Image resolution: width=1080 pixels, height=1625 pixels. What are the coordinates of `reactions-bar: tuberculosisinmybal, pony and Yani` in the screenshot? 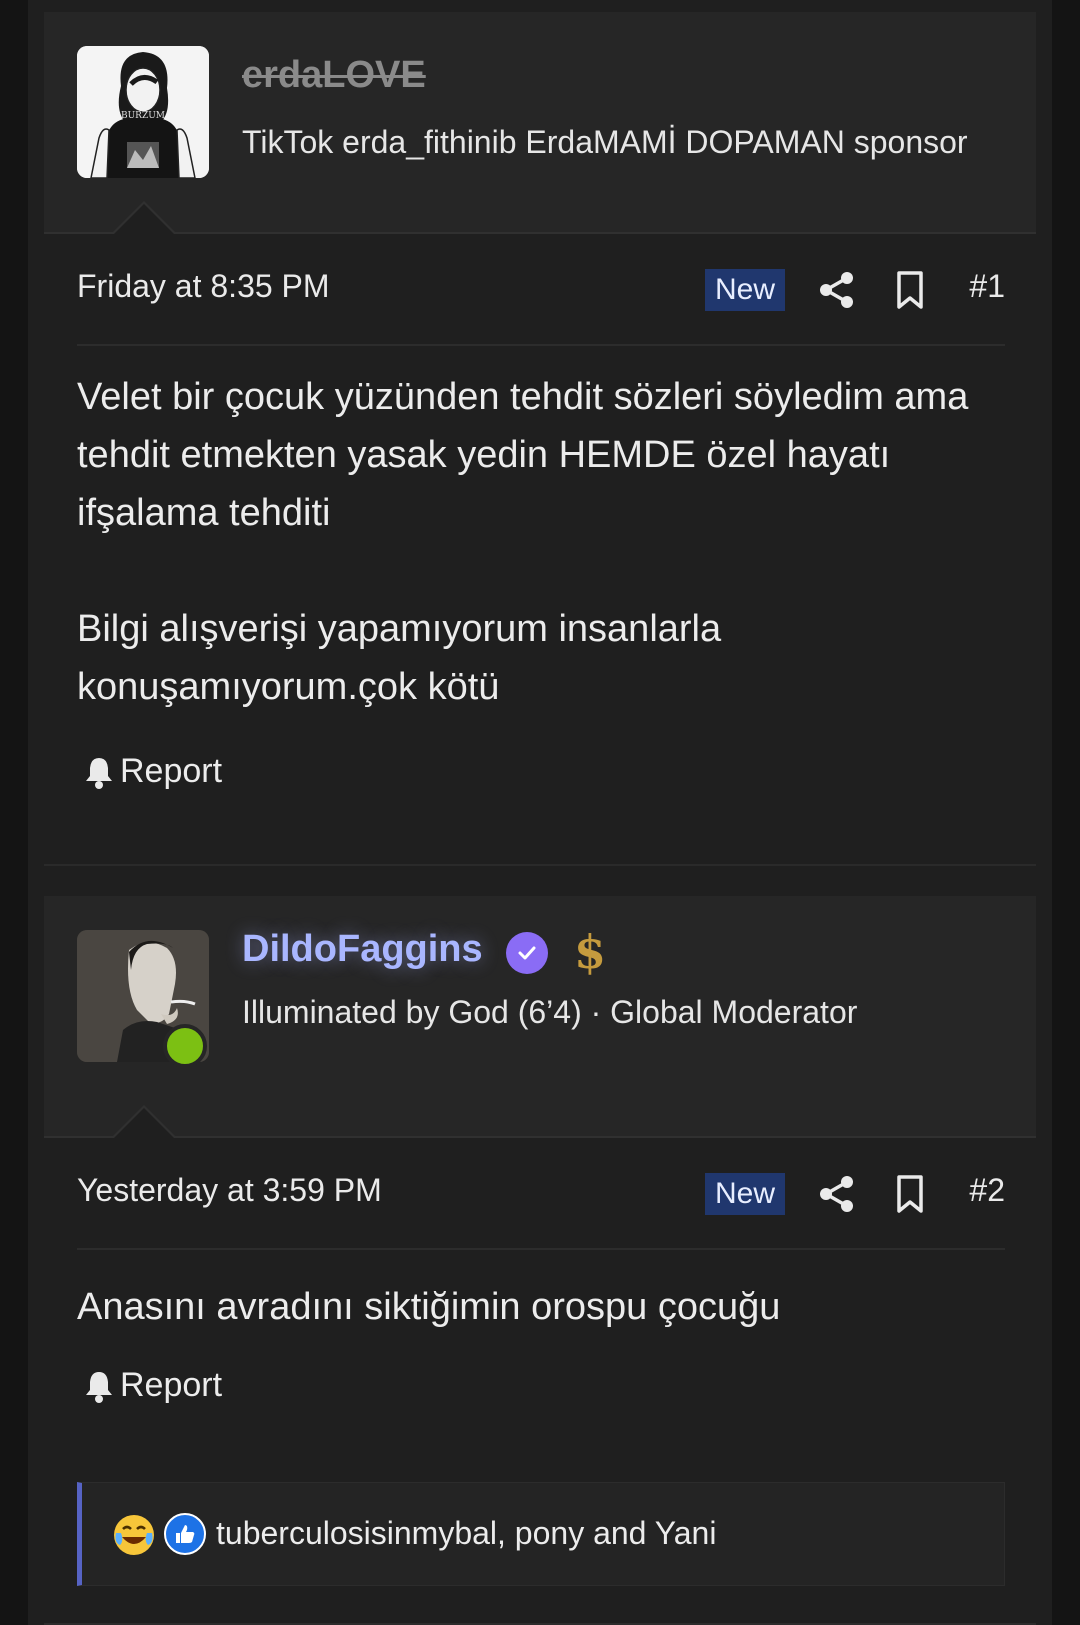 It's located at (541, 1534).